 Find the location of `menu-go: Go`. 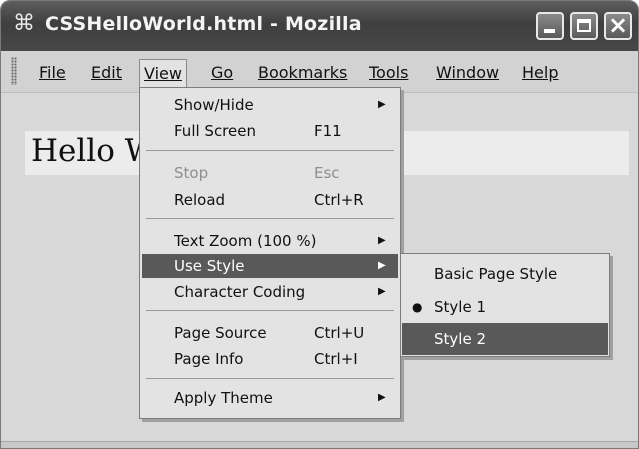

menu-go: Go is located at coordinates (222, 73).